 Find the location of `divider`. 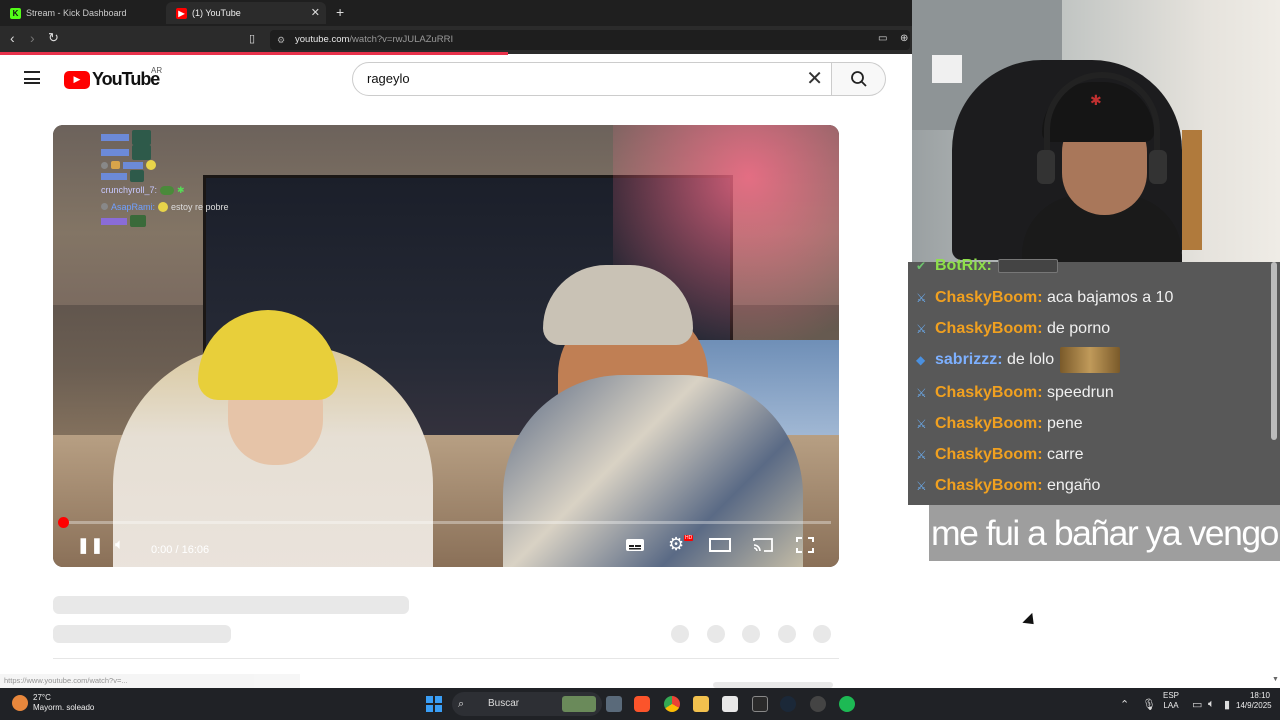

divider is located at coordinates (446, 658).